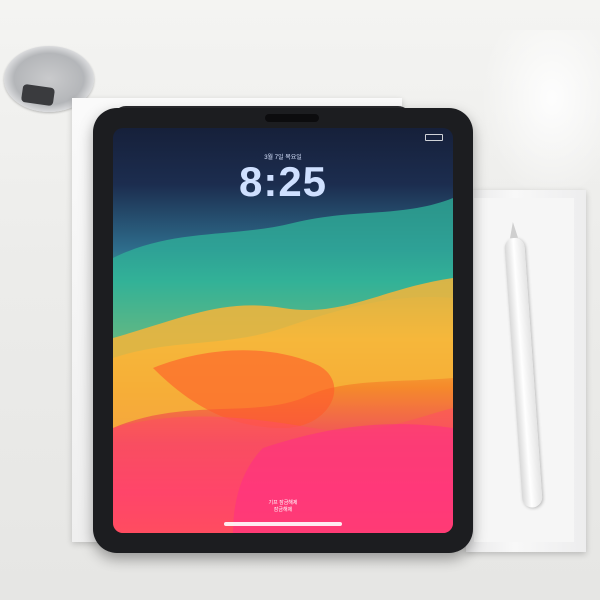 The height and width of the screenshot is (600, 600). I want to click on home-indicator, so click(283, 524).